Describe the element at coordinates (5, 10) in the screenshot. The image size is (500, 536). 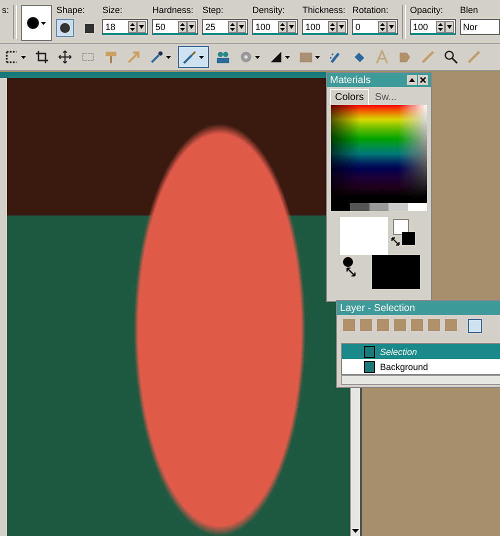
I see `option-label: s:` at that location.